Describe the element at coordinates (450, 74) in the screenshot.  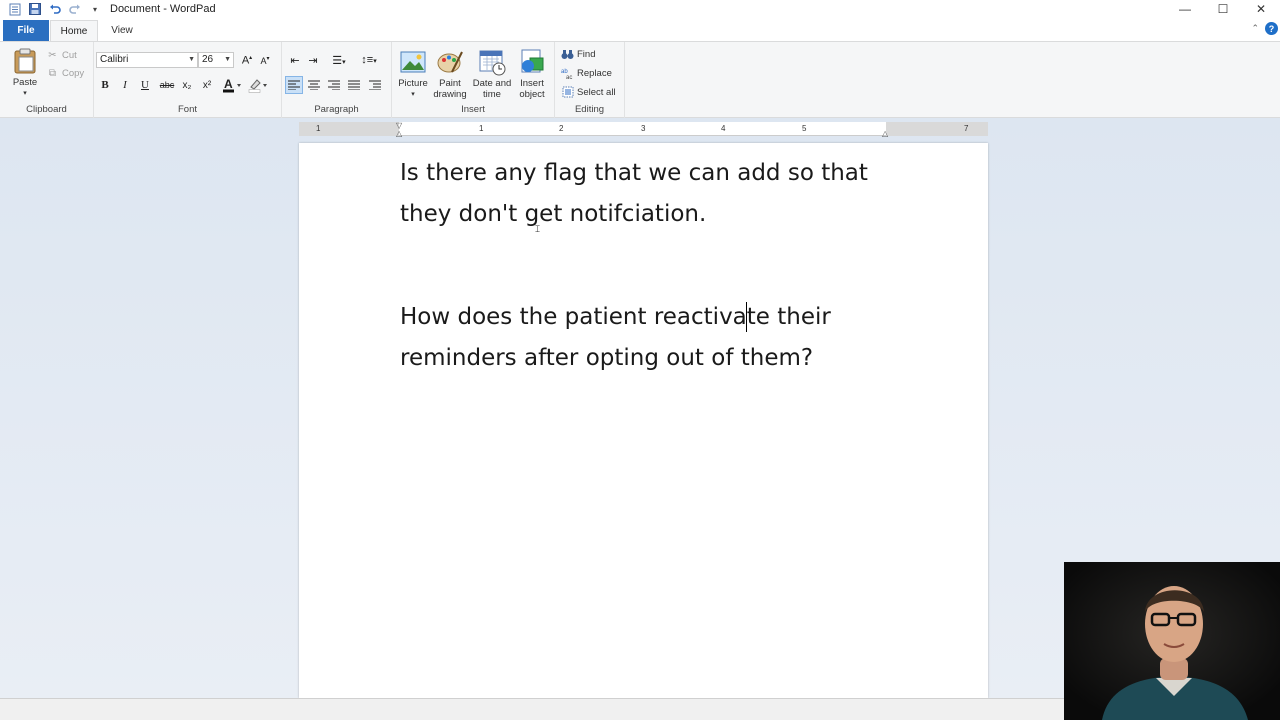
I see `paint-drawing-button: Paint drawing` at that location.